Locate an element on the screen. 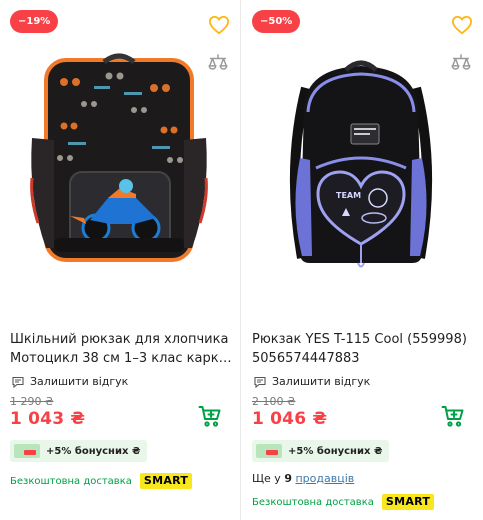  product-title-line: 5056574447883 is located at coordinates (306, 358).